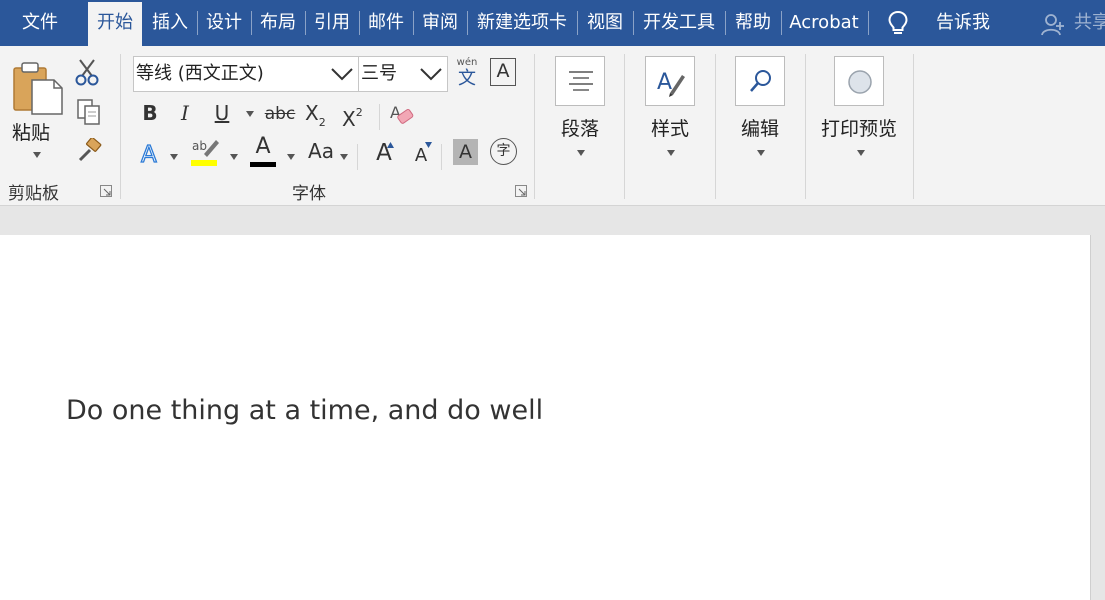 Image resolution: width=1105 pixels, height=600 pixels. I want to click on print-preview-dropdown-icon, so click(861, 153).